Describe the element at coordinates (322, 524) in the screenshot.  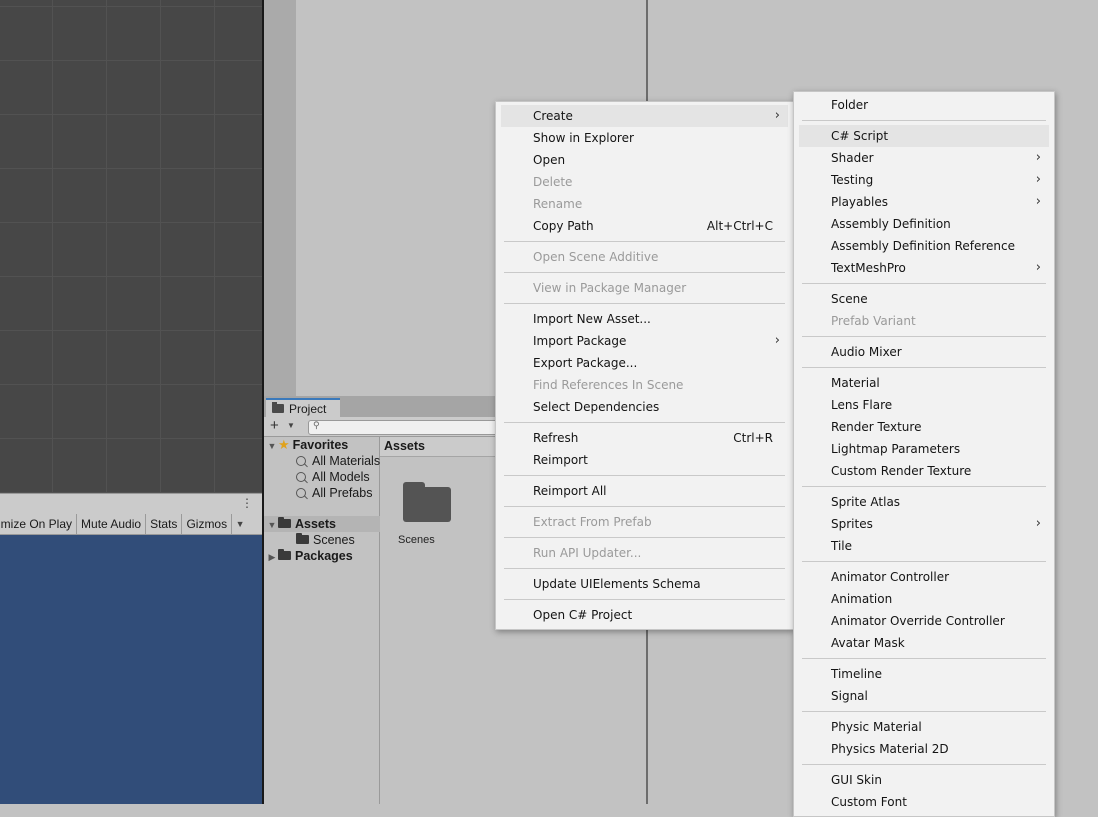
I see `tree-item-assets: ▼ Assets` at that location.